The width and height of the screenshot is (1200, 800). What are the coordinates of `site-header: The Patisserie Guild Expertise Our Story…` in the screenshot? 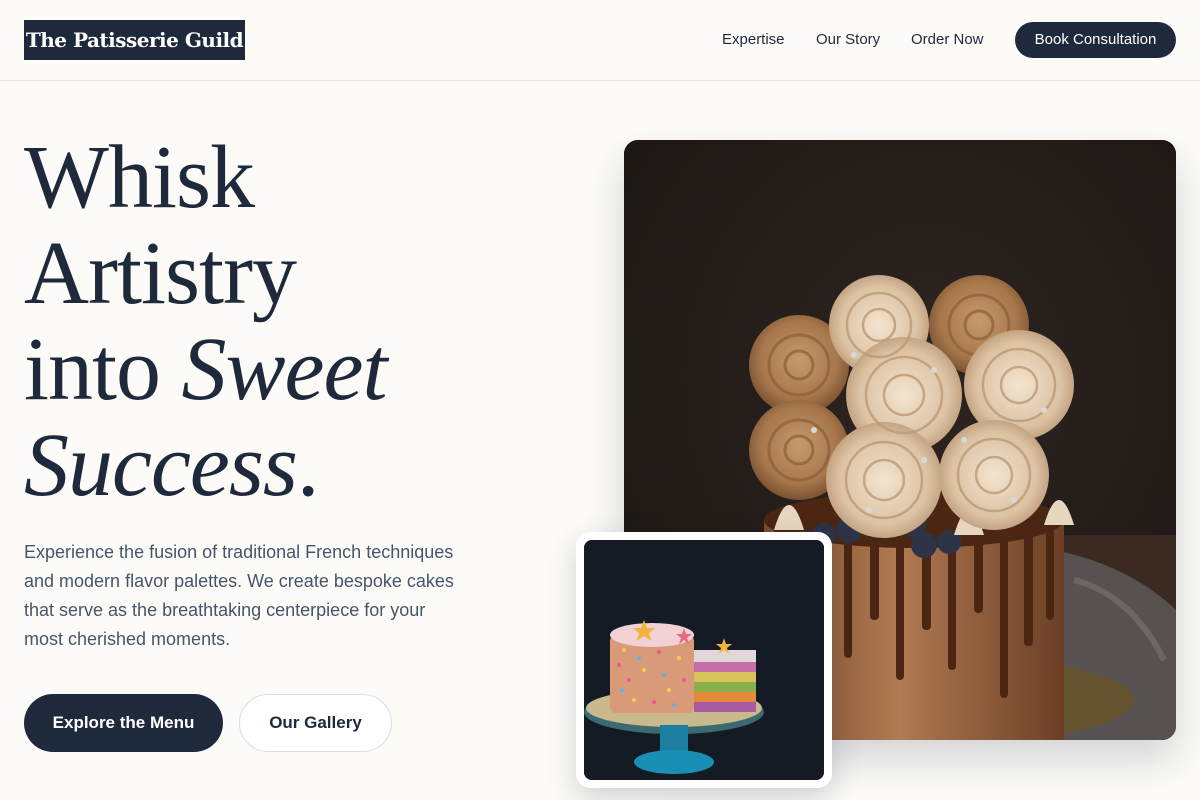 It's located at (600, 40).